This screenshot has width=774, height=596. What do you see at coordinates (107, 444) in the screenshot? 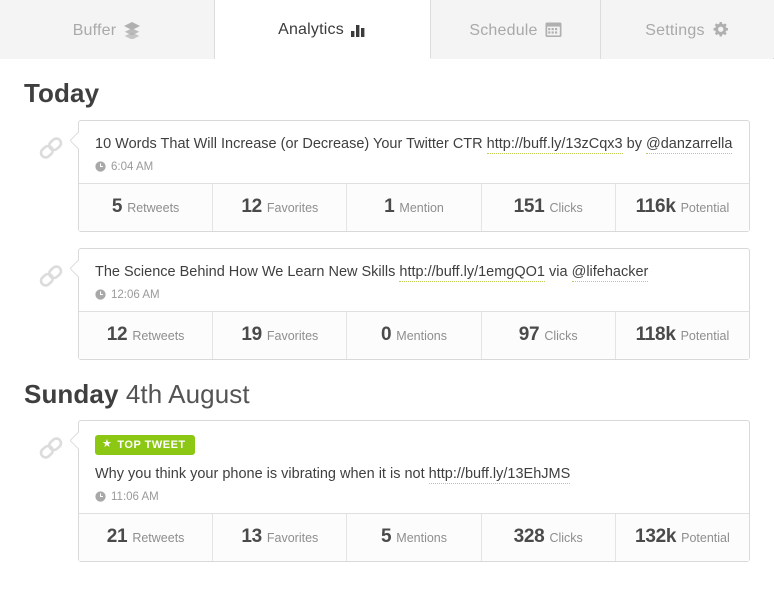
I see `star-icon: ★` at bounding box center [107, 444].